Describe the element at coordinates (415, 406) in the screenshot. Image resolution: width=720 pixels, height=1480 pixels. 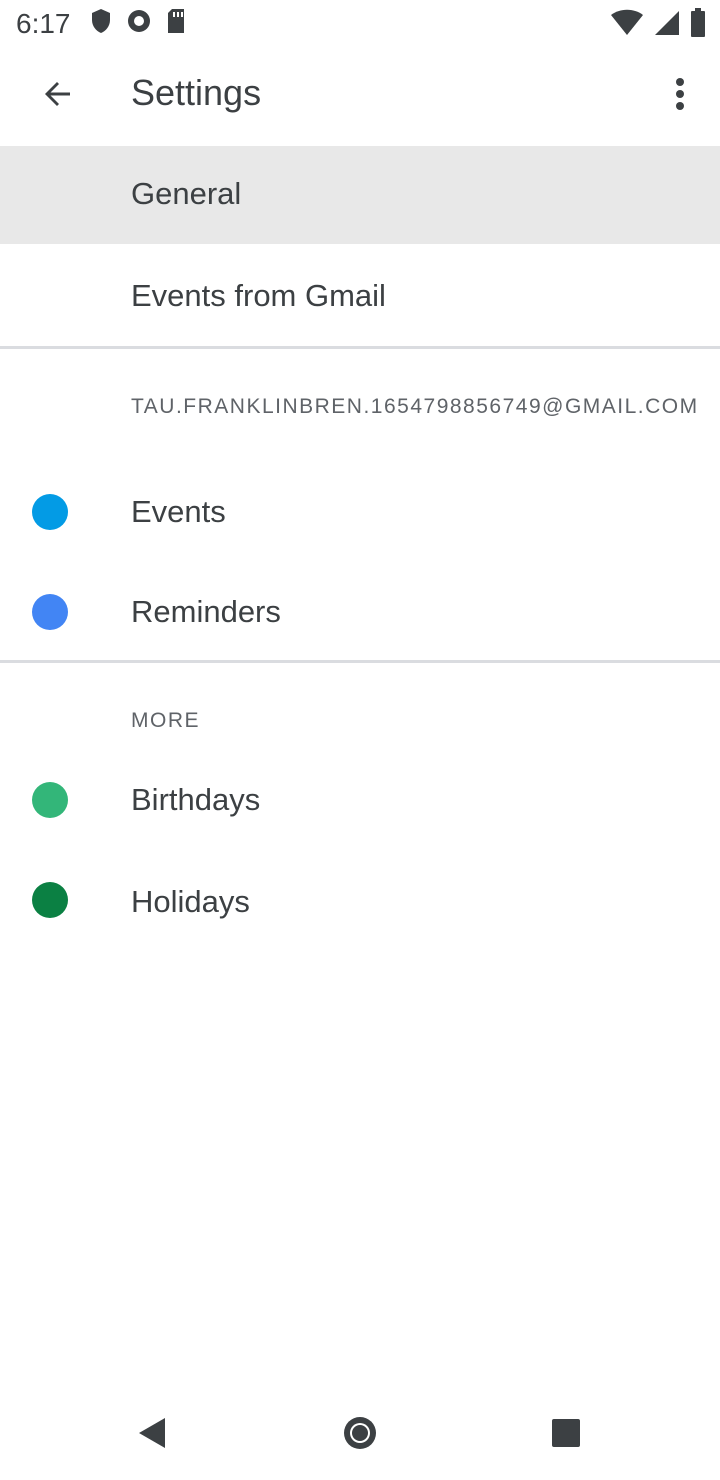
I see `account-email-header: TAU.FRANKLINBREN.1654798856749@GMAIL.COM` at that location.